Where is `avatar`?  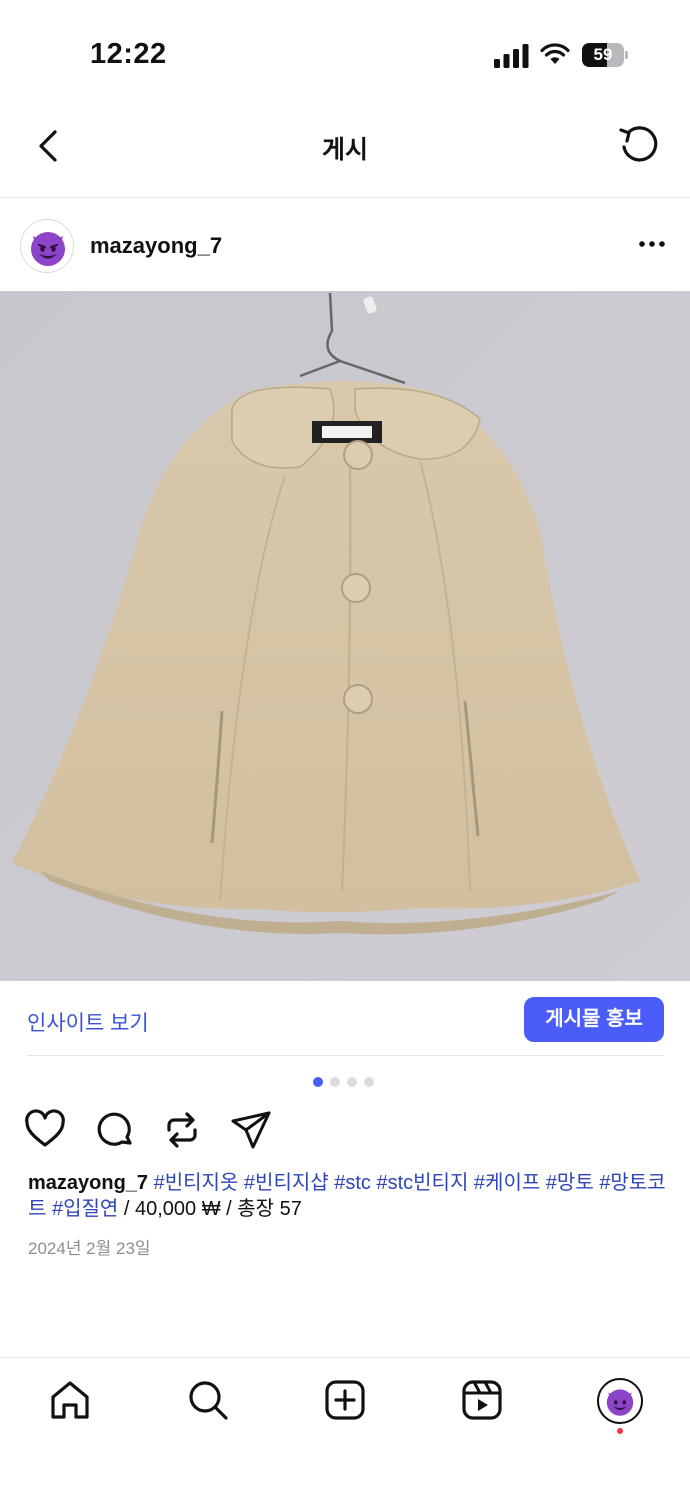 avatar is located at coordinates (47, 246).